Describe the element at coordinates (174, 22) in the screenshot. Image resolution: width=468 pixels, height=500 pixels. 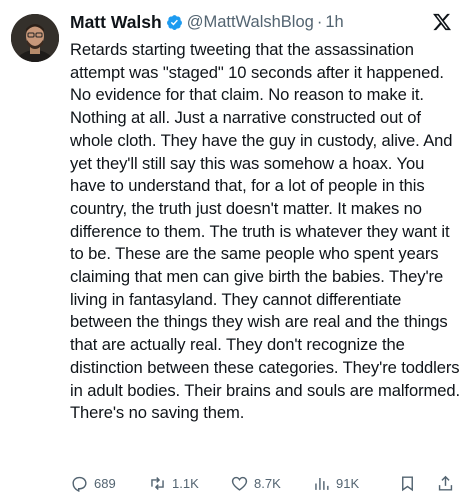
I see `verified-badge-icon` at that location.